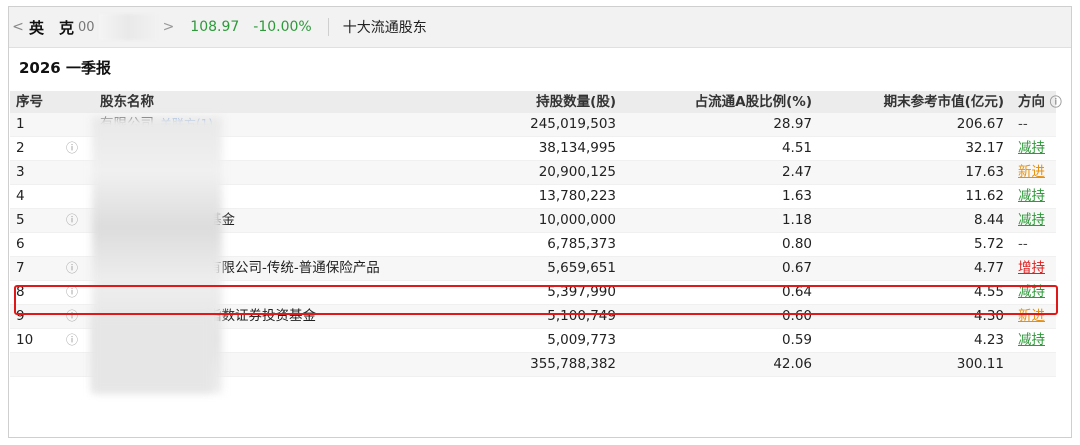 Image resolution: width=1080 pixels, height=445 pixels. Describe the element at coordinates (1031, 102) in the screenshot. I see `header-dir-label: 方向` at that location.